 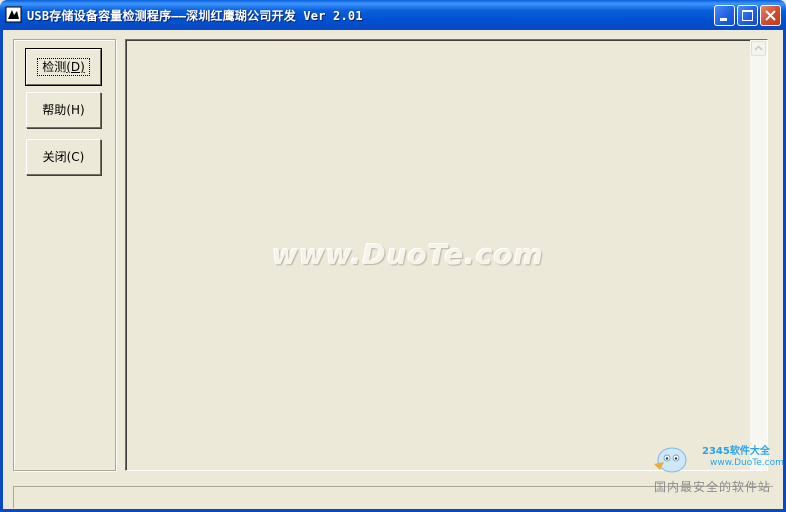 I want to click on detect-button-label: 检测, so click(x=54, y=67).